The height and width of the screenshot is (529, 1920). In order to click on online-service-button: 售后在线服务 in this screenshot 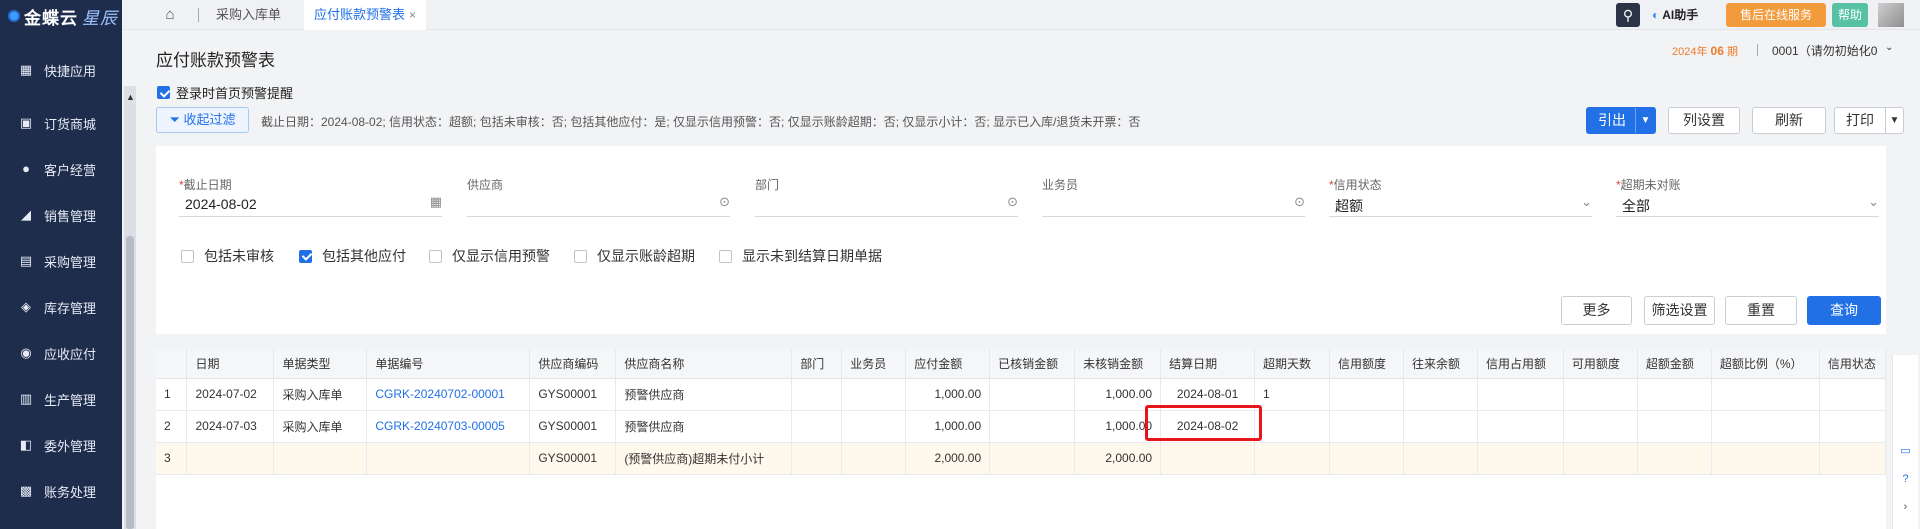, I will do `click(1776, 15)`.